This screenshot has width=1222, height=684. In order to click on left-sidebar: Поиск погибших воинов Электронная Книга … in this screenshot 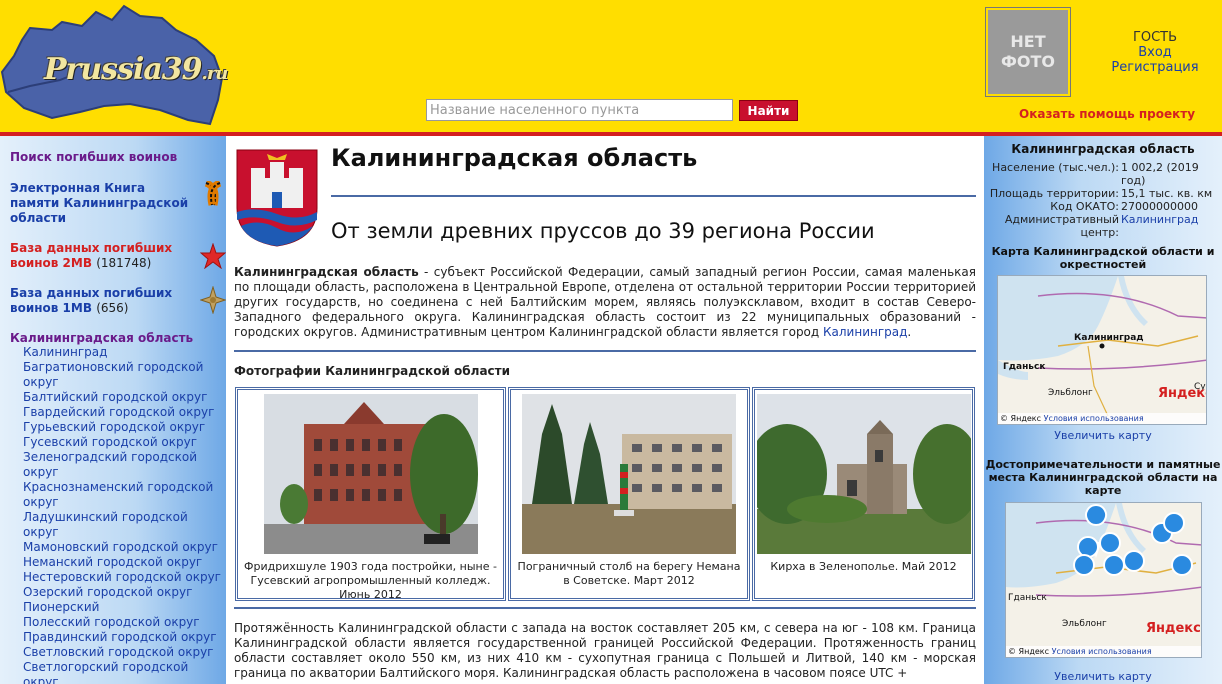, I will do `click(113, 410)`.